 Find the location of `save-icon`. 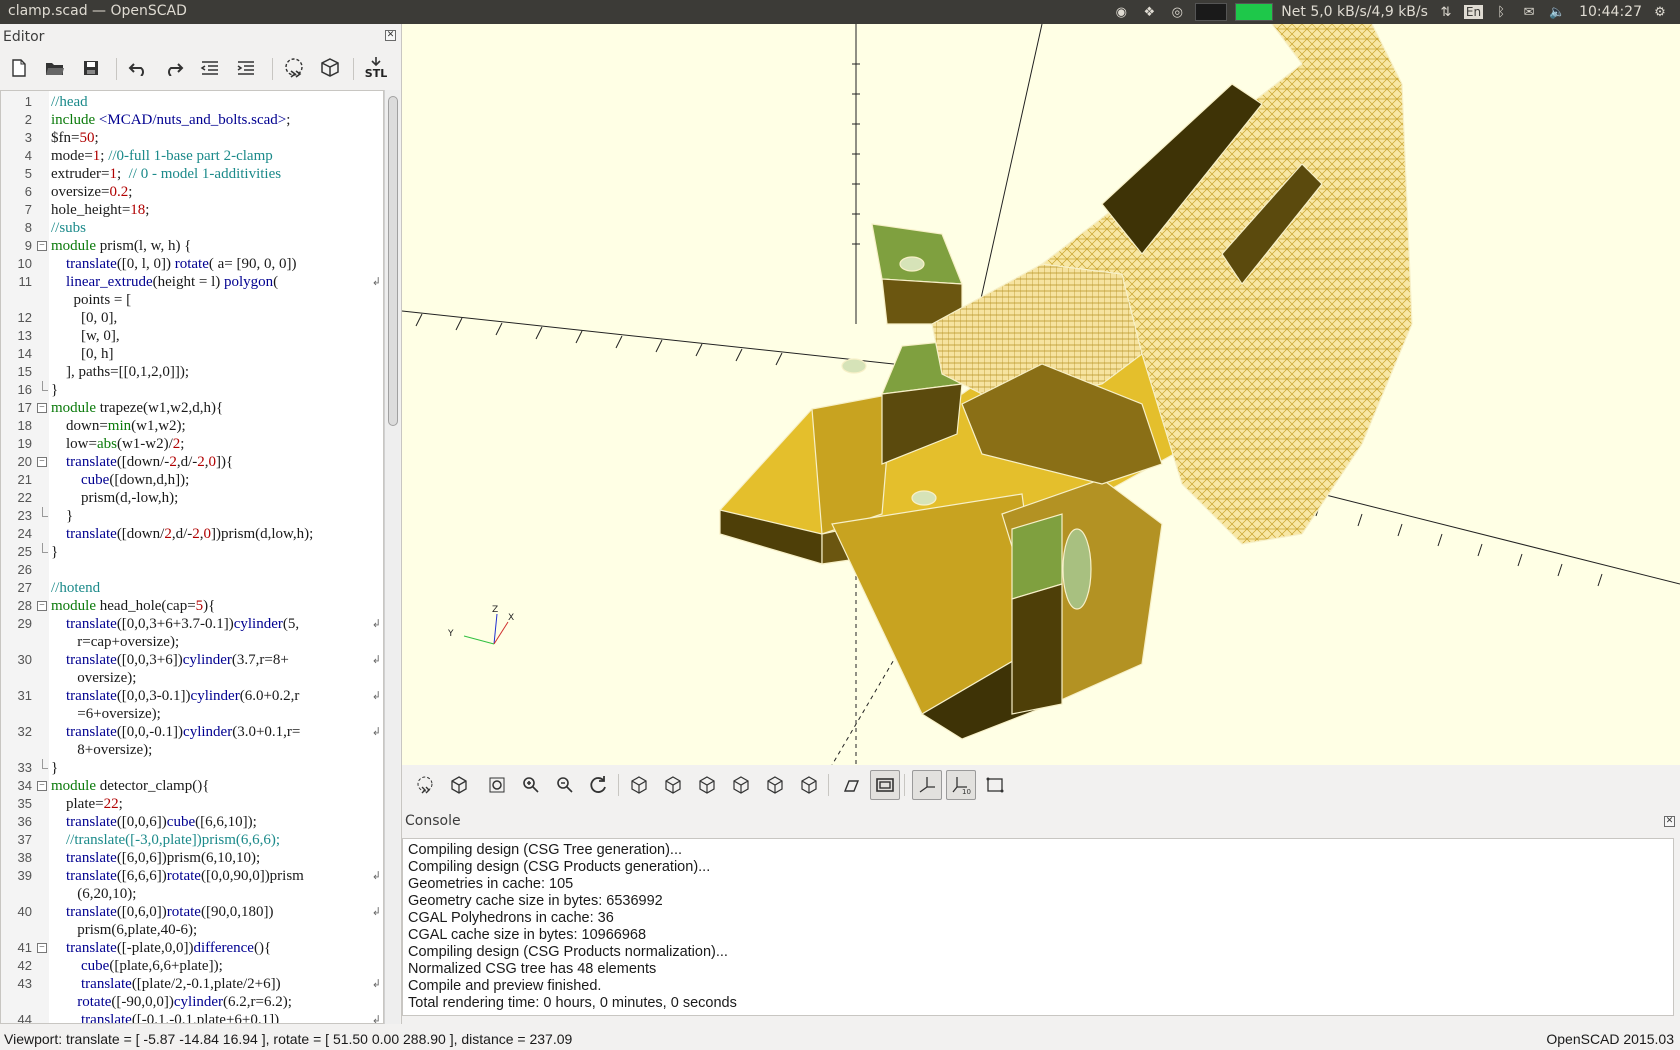

save-icon is located at coordinates (91, 68).